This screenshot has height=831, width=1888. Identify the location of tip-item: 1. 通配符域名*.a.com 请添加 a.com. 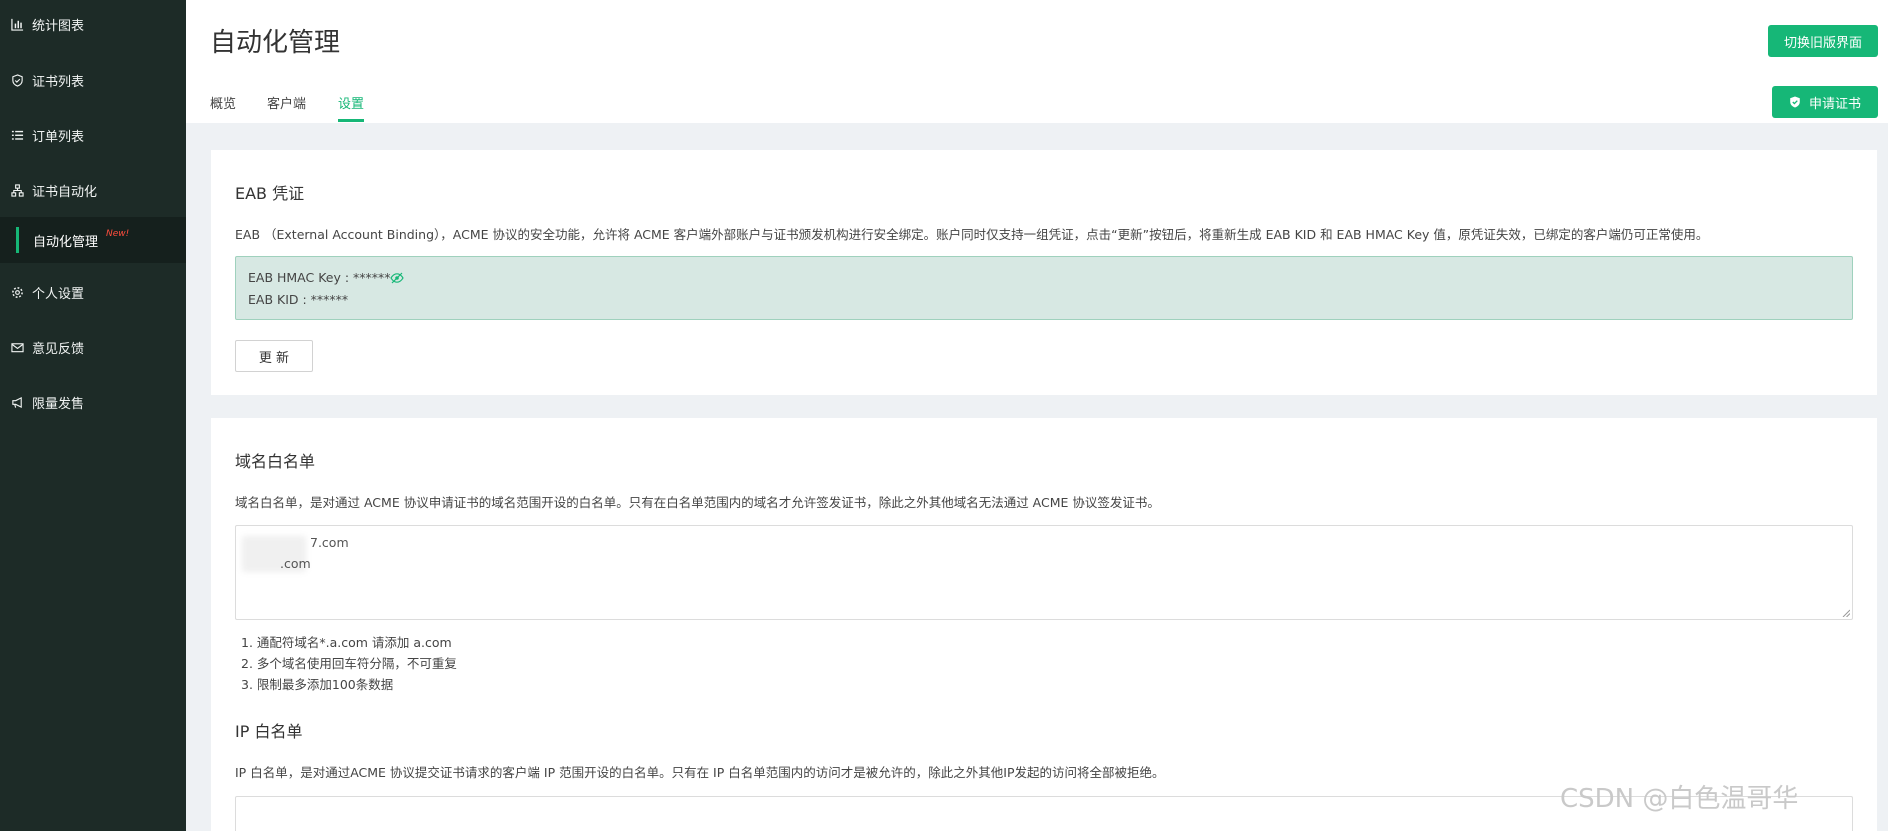
(346, 642).